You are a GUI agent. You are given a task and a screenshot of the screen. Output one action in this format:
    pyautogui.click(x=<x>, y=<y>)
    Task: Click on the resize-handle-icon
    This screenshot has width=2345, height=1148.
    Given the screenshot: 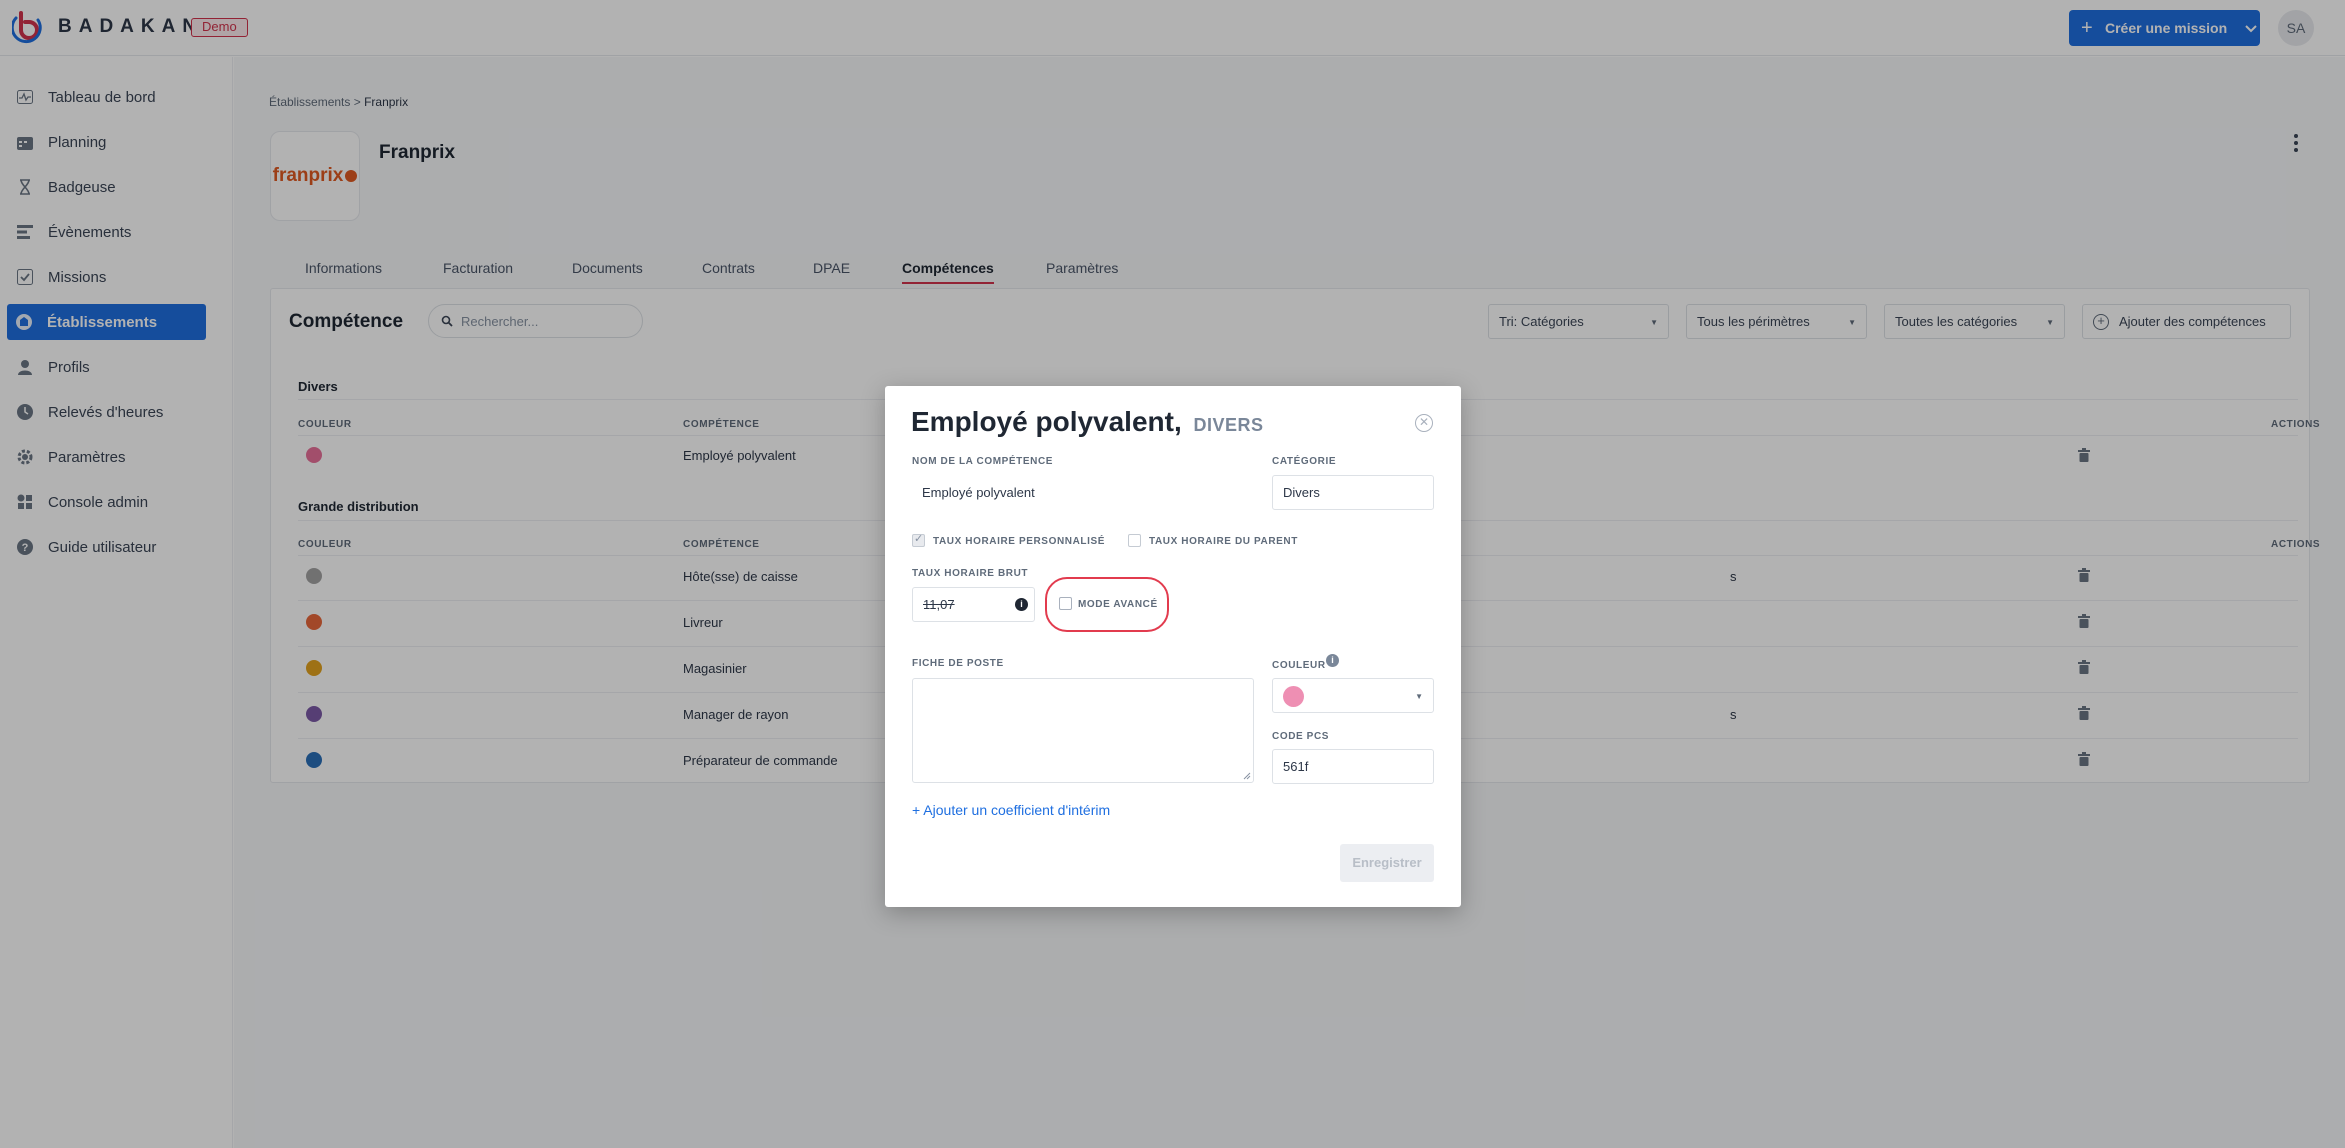 What is the action you would take?
    pyautogui.click(x=1247, y=776)
    